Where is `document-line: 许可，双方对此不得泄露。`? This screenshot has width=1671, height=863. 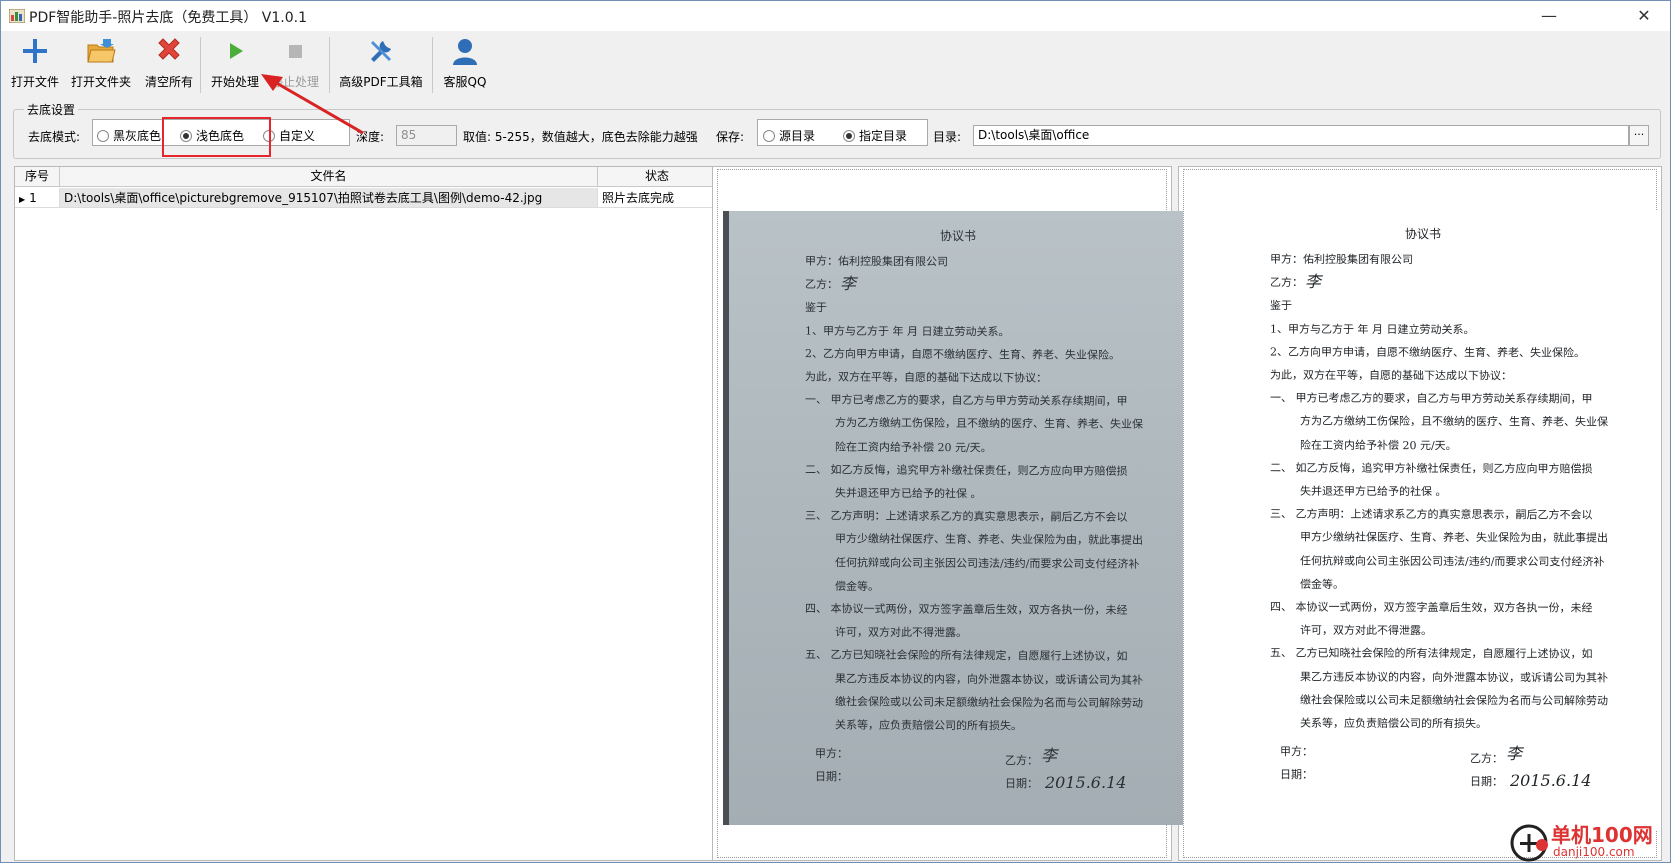
document-line: 许可，双方对此不得泄露。 is located at coordinates (1366, 630).